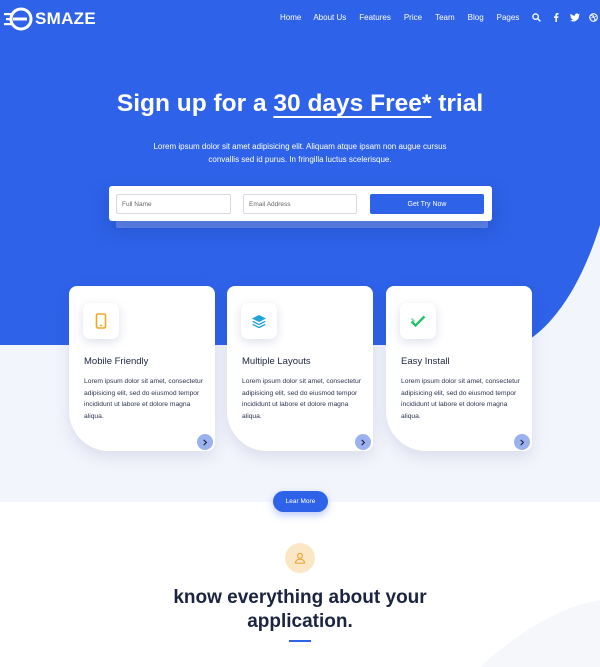 This screenshot has height=667, width=600. I want to click on email-input, so click(300, 204).